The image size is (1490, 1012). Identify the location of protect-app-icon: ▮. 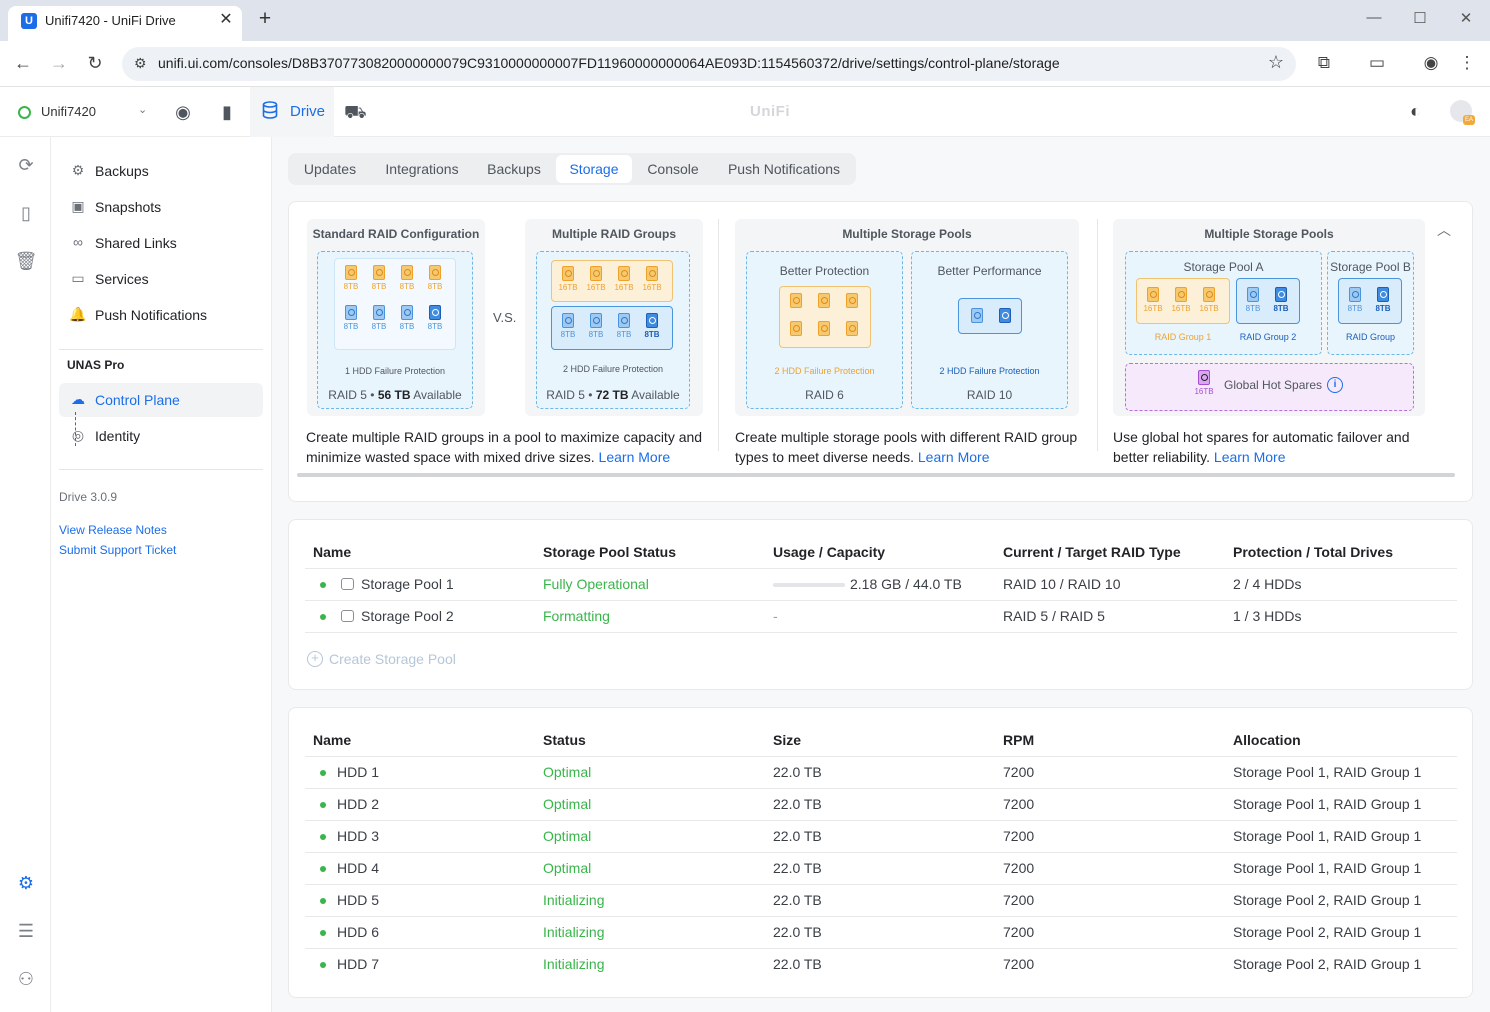
(227, 112).